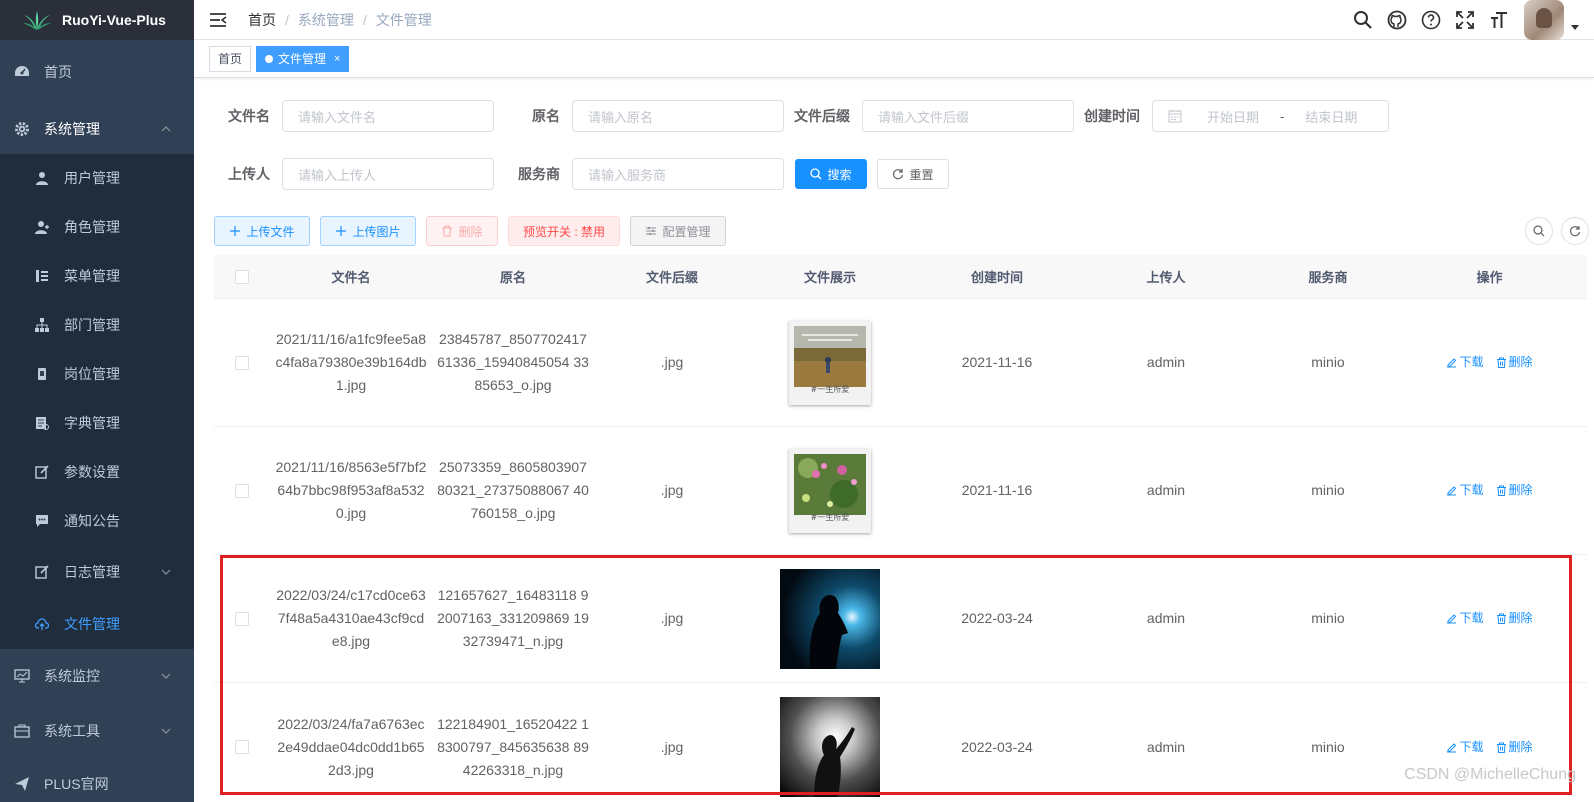  Describe the element at coordinates (218, 20) in the screenshot. I see `hamburger-icon` at that location.